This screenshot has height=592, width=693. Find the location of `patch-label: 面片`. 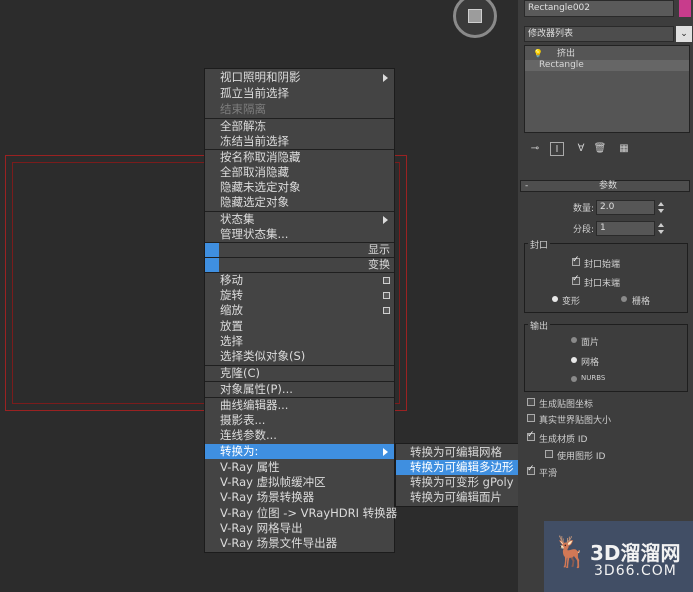

patch-label: 面片 is located at coordinates (590, 343).